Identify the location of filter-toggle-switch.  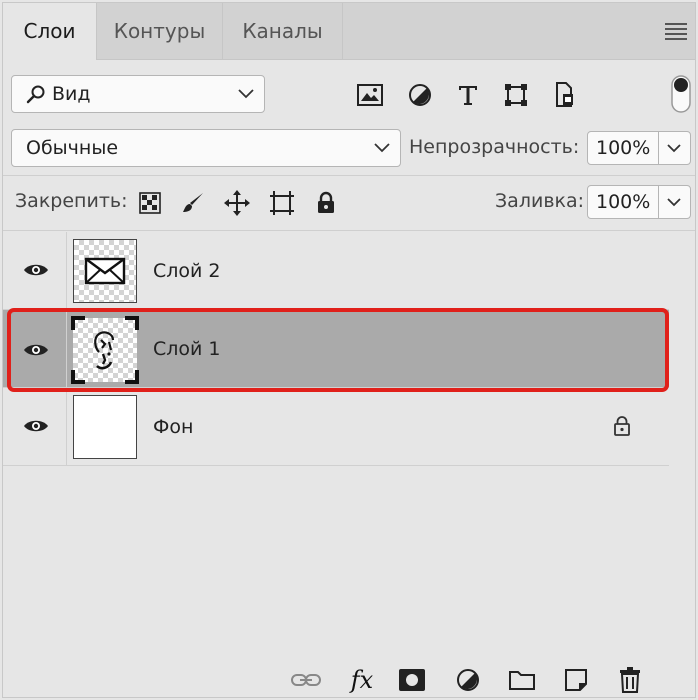
(681, 94).